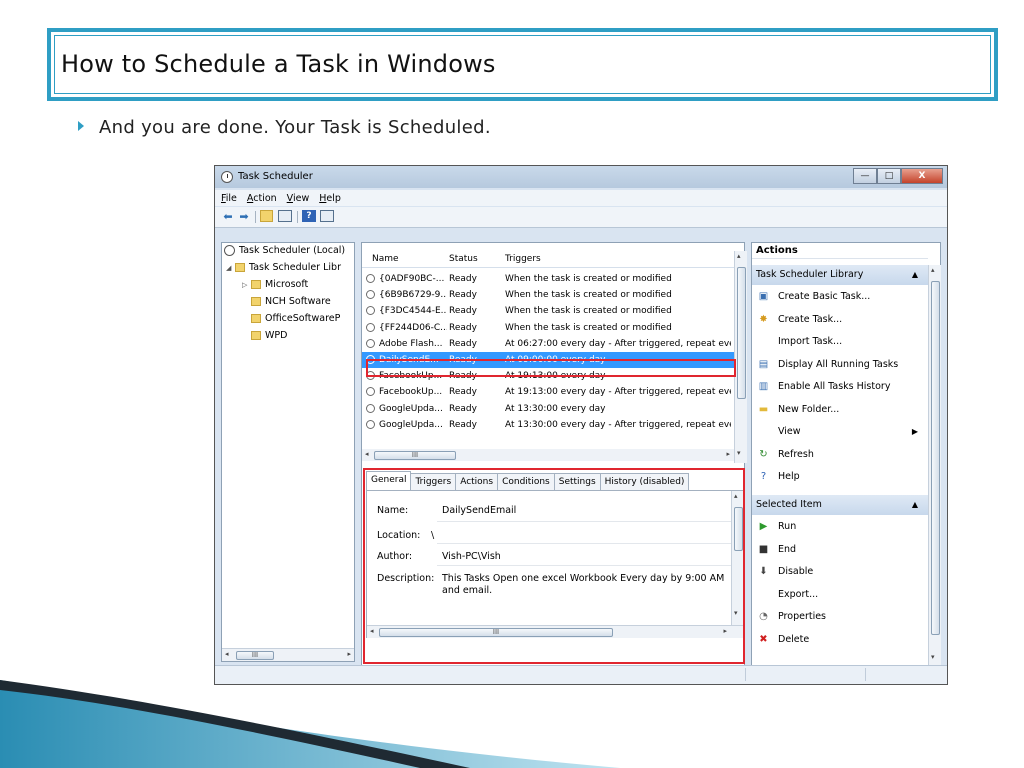  What do you see at coordinates (787, 526) in the screenshot?
I see `action-label: Run` at bounding box center [787, 526].